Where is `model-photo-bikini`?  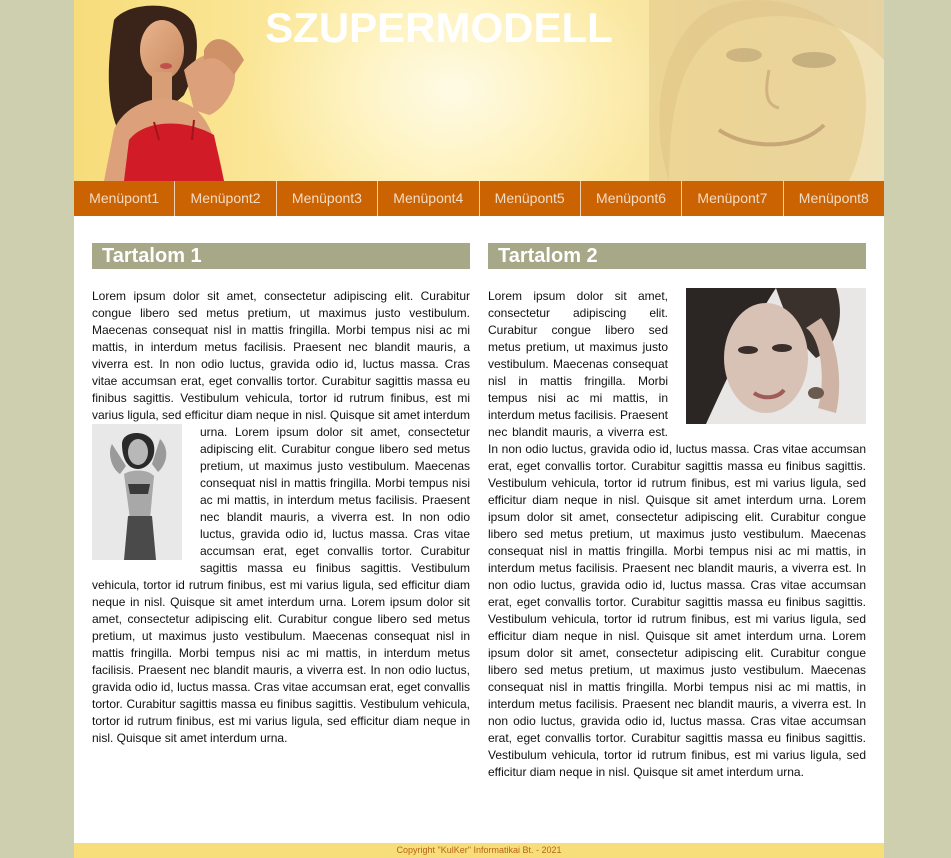
model-photo-bikini is located at coordinates (137, 492).